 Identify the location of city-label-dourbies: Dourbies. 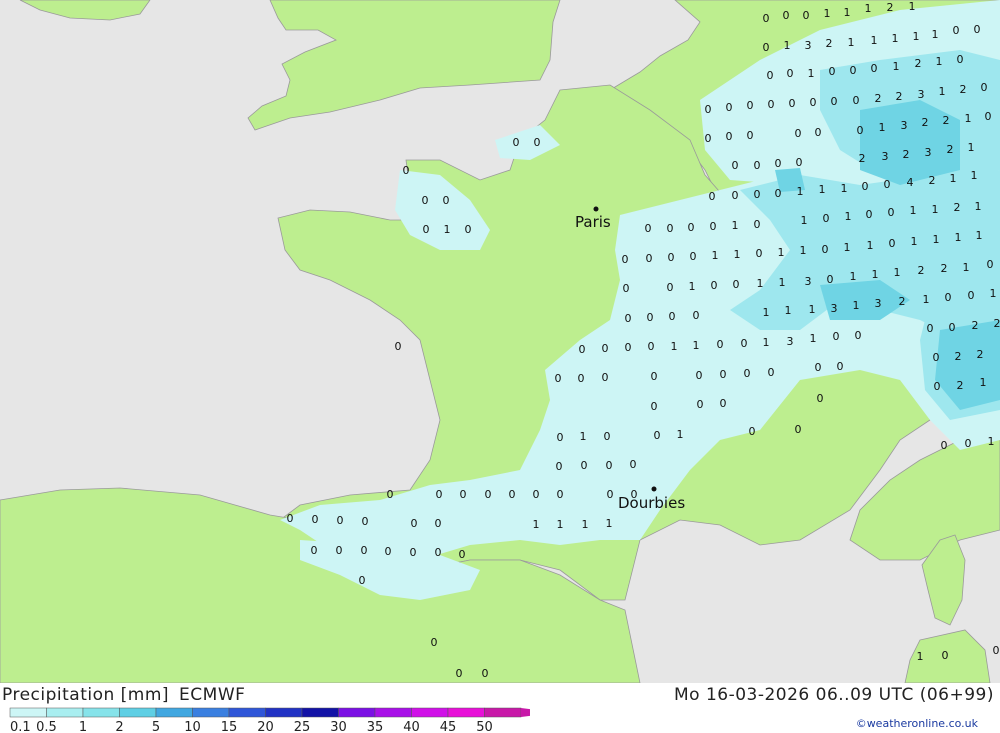
(651, 503).